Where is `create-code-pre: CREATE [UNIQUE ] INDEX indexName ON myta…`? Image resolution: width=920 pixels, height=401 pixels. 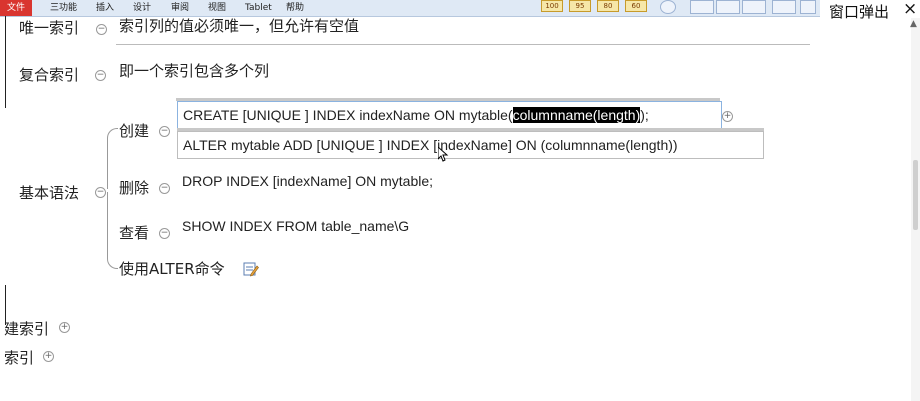
create-code-pre: CREATE [UNIQUE ] INDEX indexName ON myta… is located at coordinates (348, 115).